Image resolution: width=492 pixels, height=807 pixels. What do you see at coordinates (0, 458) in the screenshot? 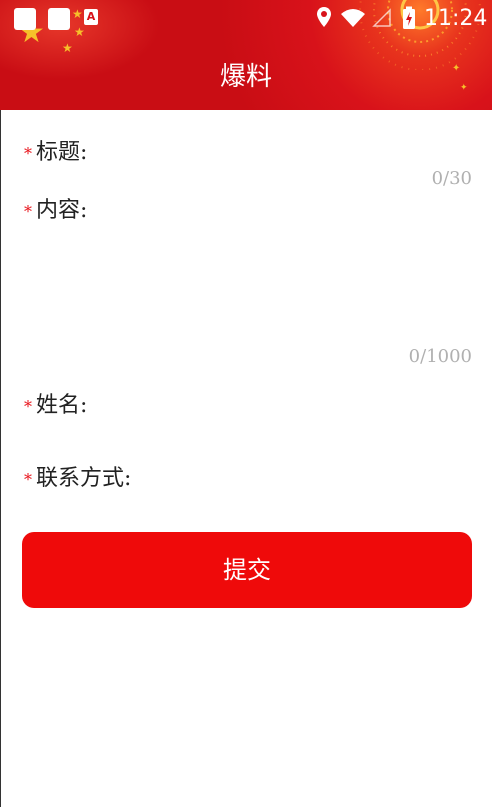
I see `left-edge-divider` at bounding box center [0, 458].